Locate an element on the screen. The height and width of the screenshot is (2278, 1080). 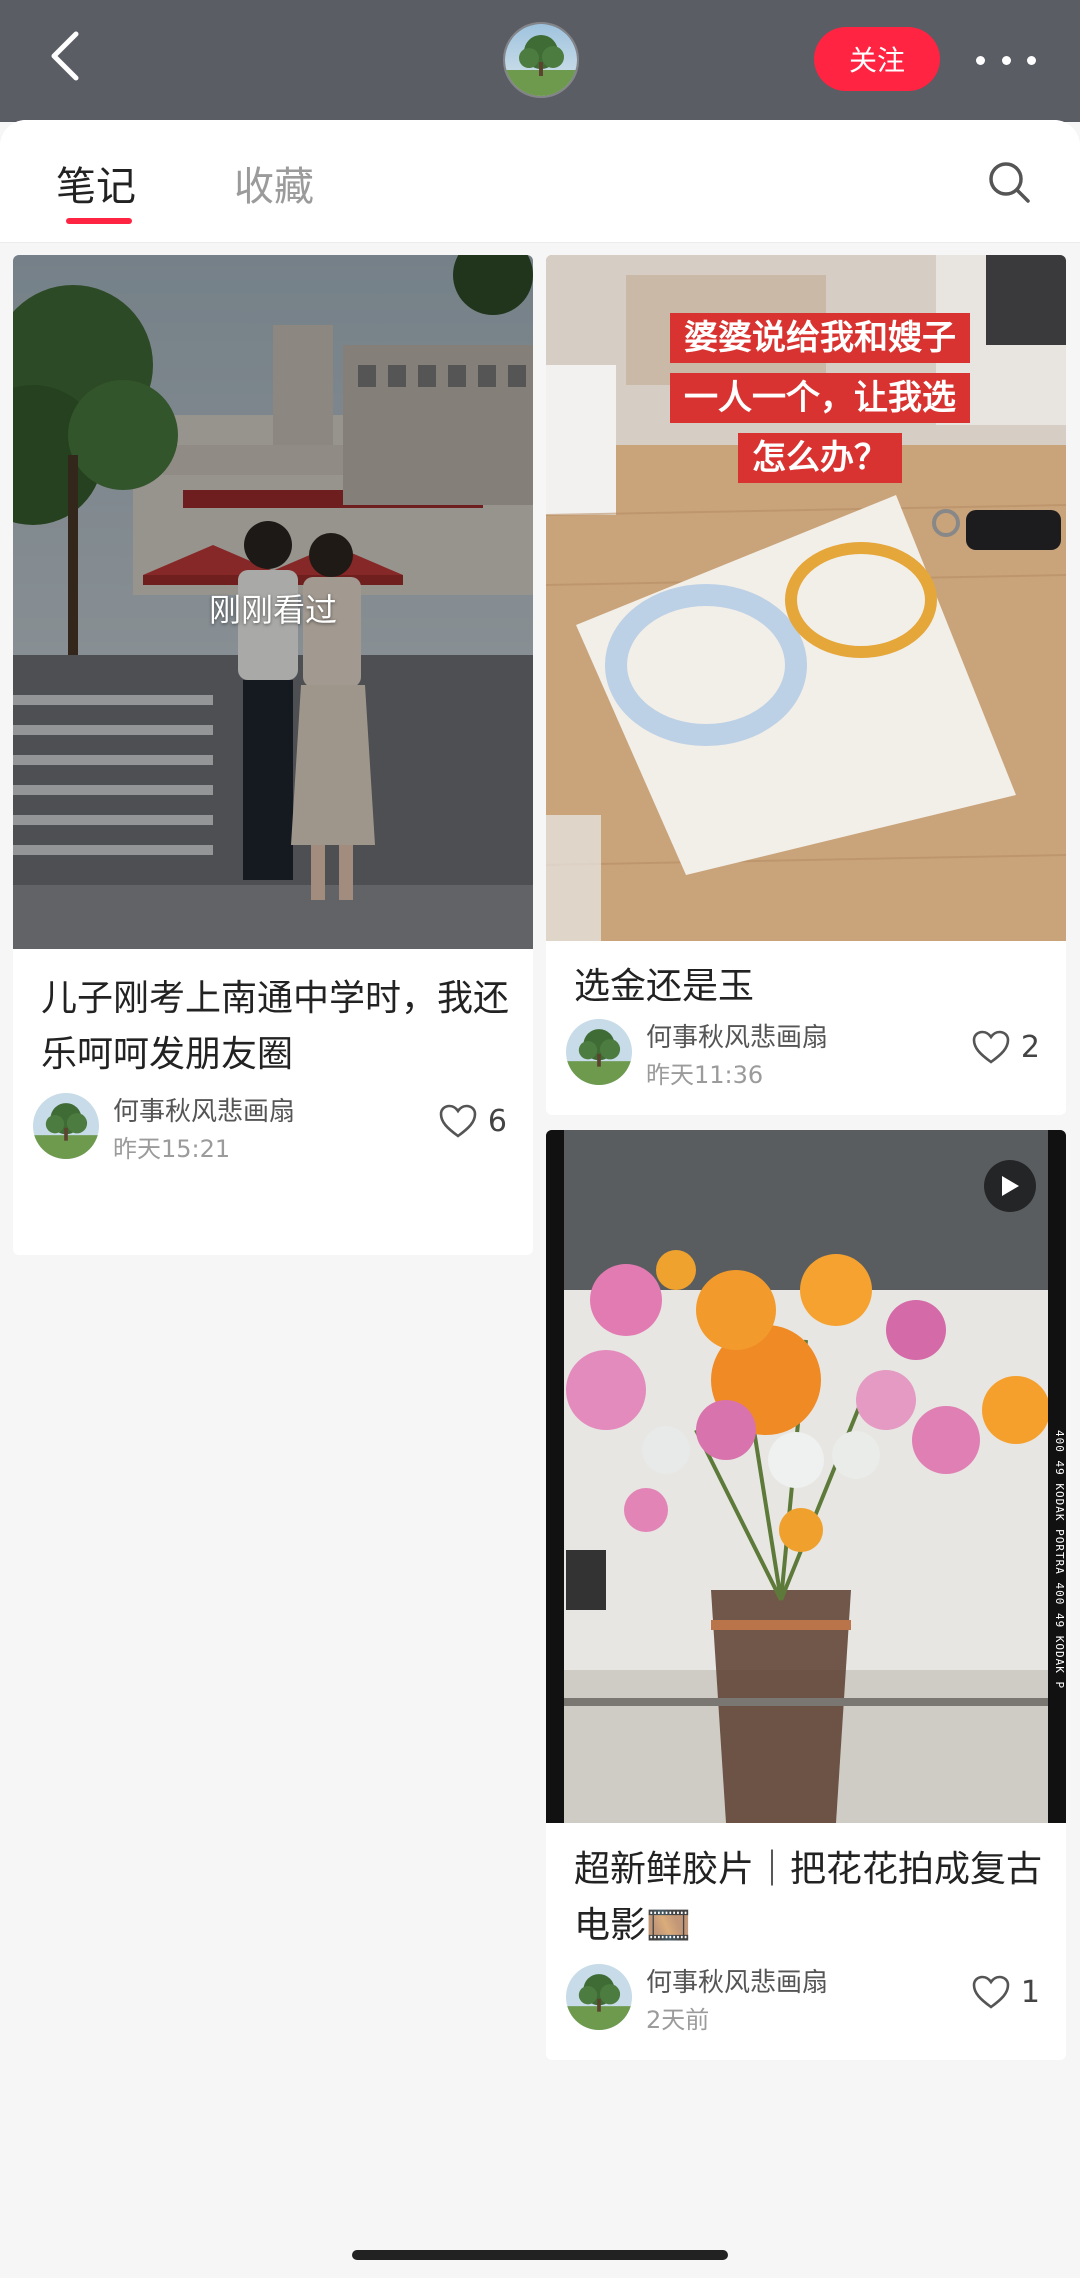
note-title: 儿子刚考上南通中学时，我还乐呵呵发朋友圈 is located at coordinates (275, 1027).